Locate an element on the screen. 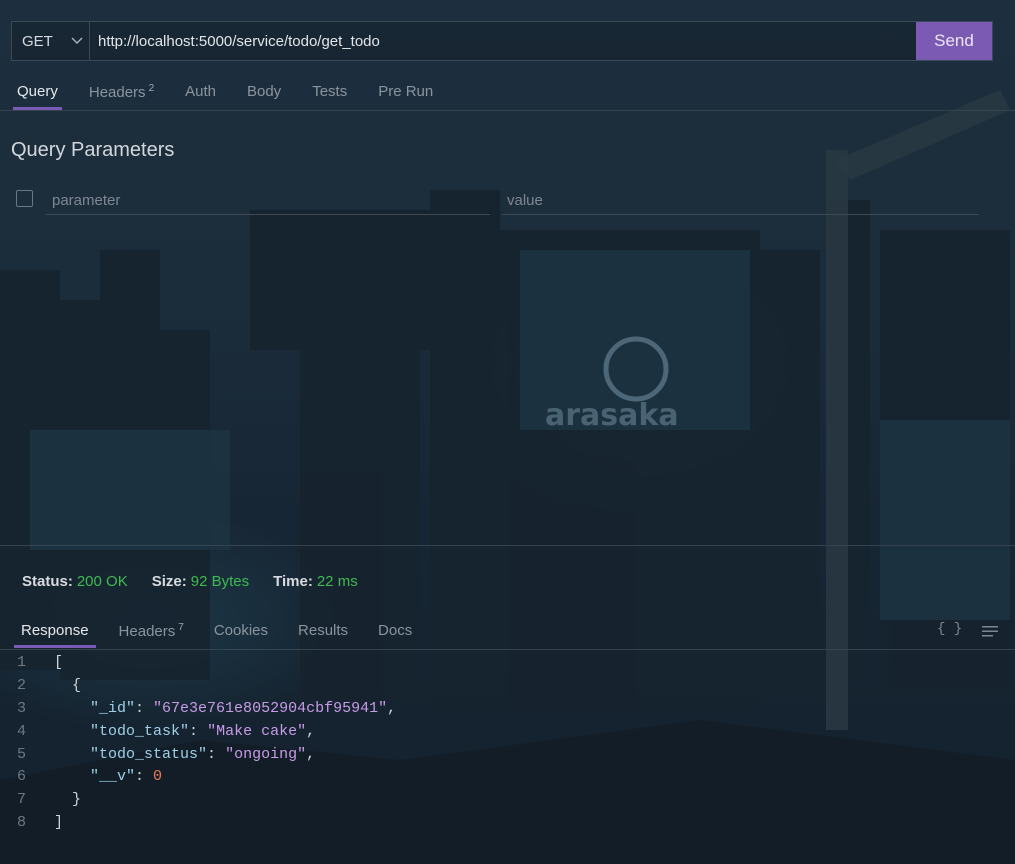 The height and width of the screenshot is (864, 1015). status-info: Status: 200 OK is located at coordinates (75, 581).